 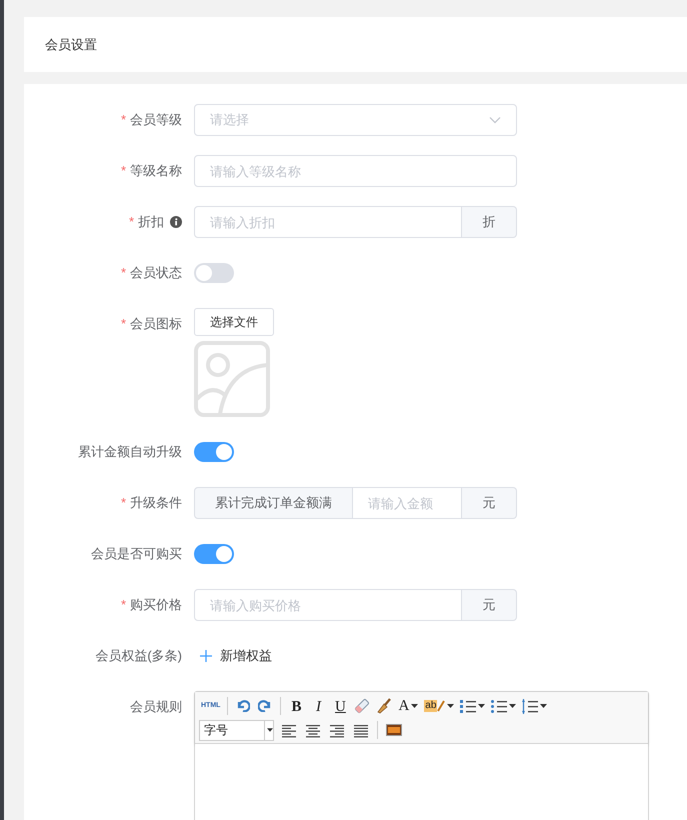 I want to click on line-height-icon, so click(x=530, y=706).